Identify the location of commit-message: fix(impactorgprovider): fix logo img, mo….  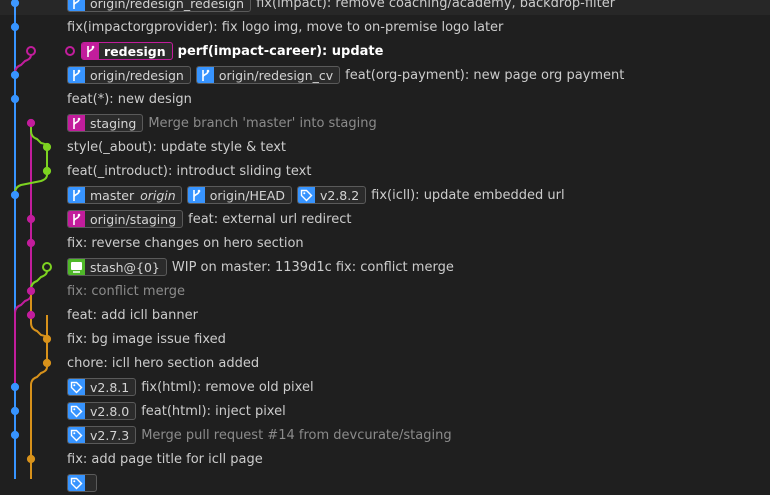
(285, 27).